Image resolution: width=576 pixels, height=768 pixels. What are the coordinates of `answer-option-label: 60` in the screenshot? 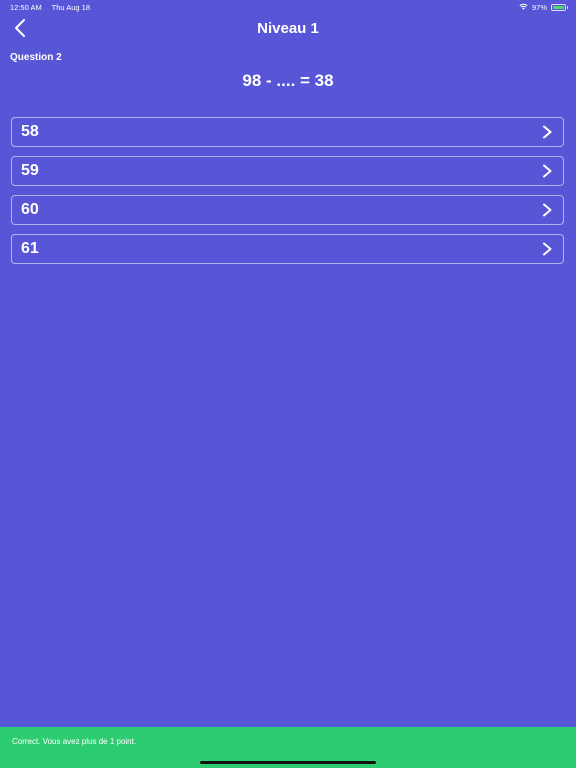 It's located at (30, 209).